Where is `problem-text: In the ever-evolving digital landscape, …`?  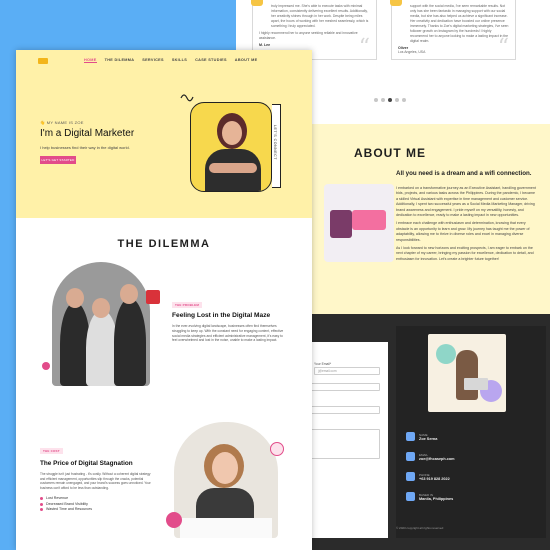
problem-text: In the ever-evolving digital landscape, … is located at coordinates (228, 333).